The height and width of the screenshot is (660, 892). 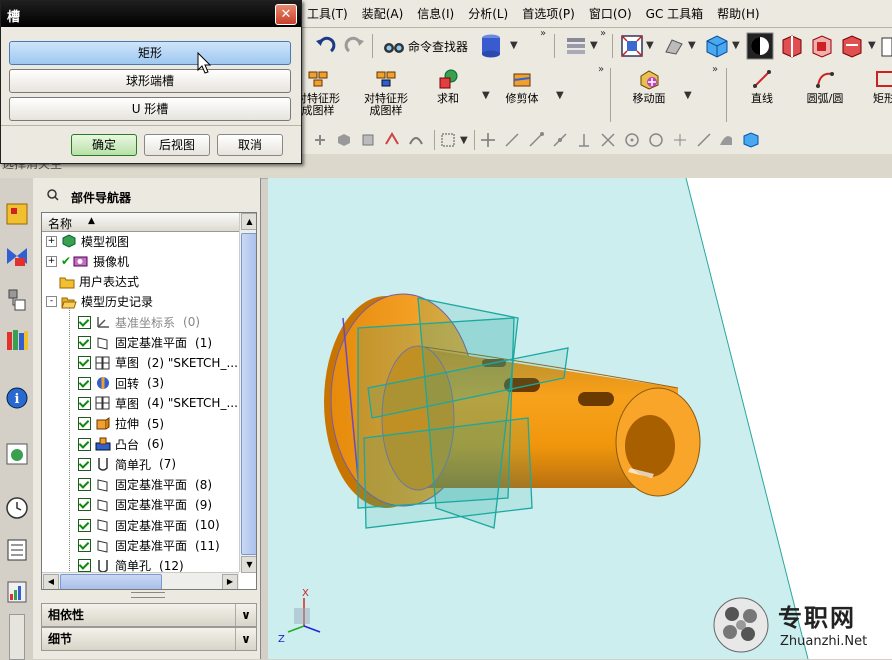 I want to click on dependencies-panel: 相依性 ∨, so click(x=149, y=615).